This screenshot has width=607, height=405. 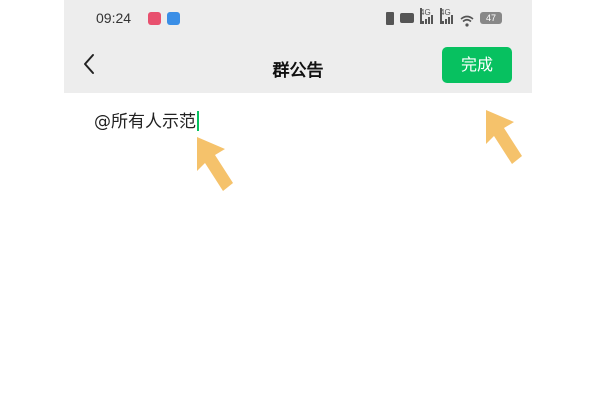 What do you see at coordinates (491, 18) in the screenshot?
I see `battery-icon: 47` at bounding box center [491, 18].